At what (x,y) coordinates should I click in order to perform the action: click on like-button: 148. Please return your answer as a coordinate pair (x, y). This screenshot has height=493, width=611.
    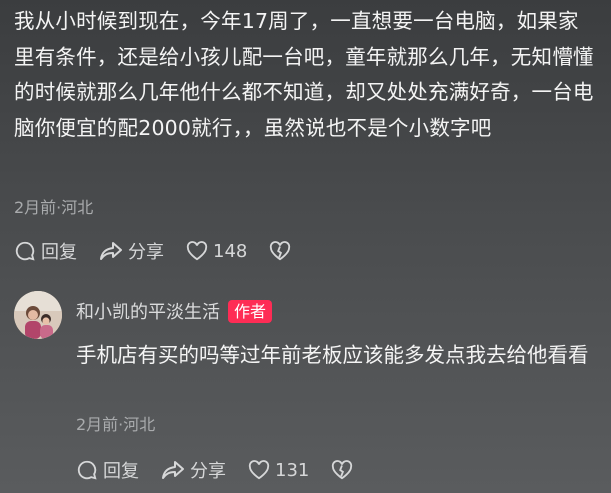
    Looking at the image, I should click on (216, 251).